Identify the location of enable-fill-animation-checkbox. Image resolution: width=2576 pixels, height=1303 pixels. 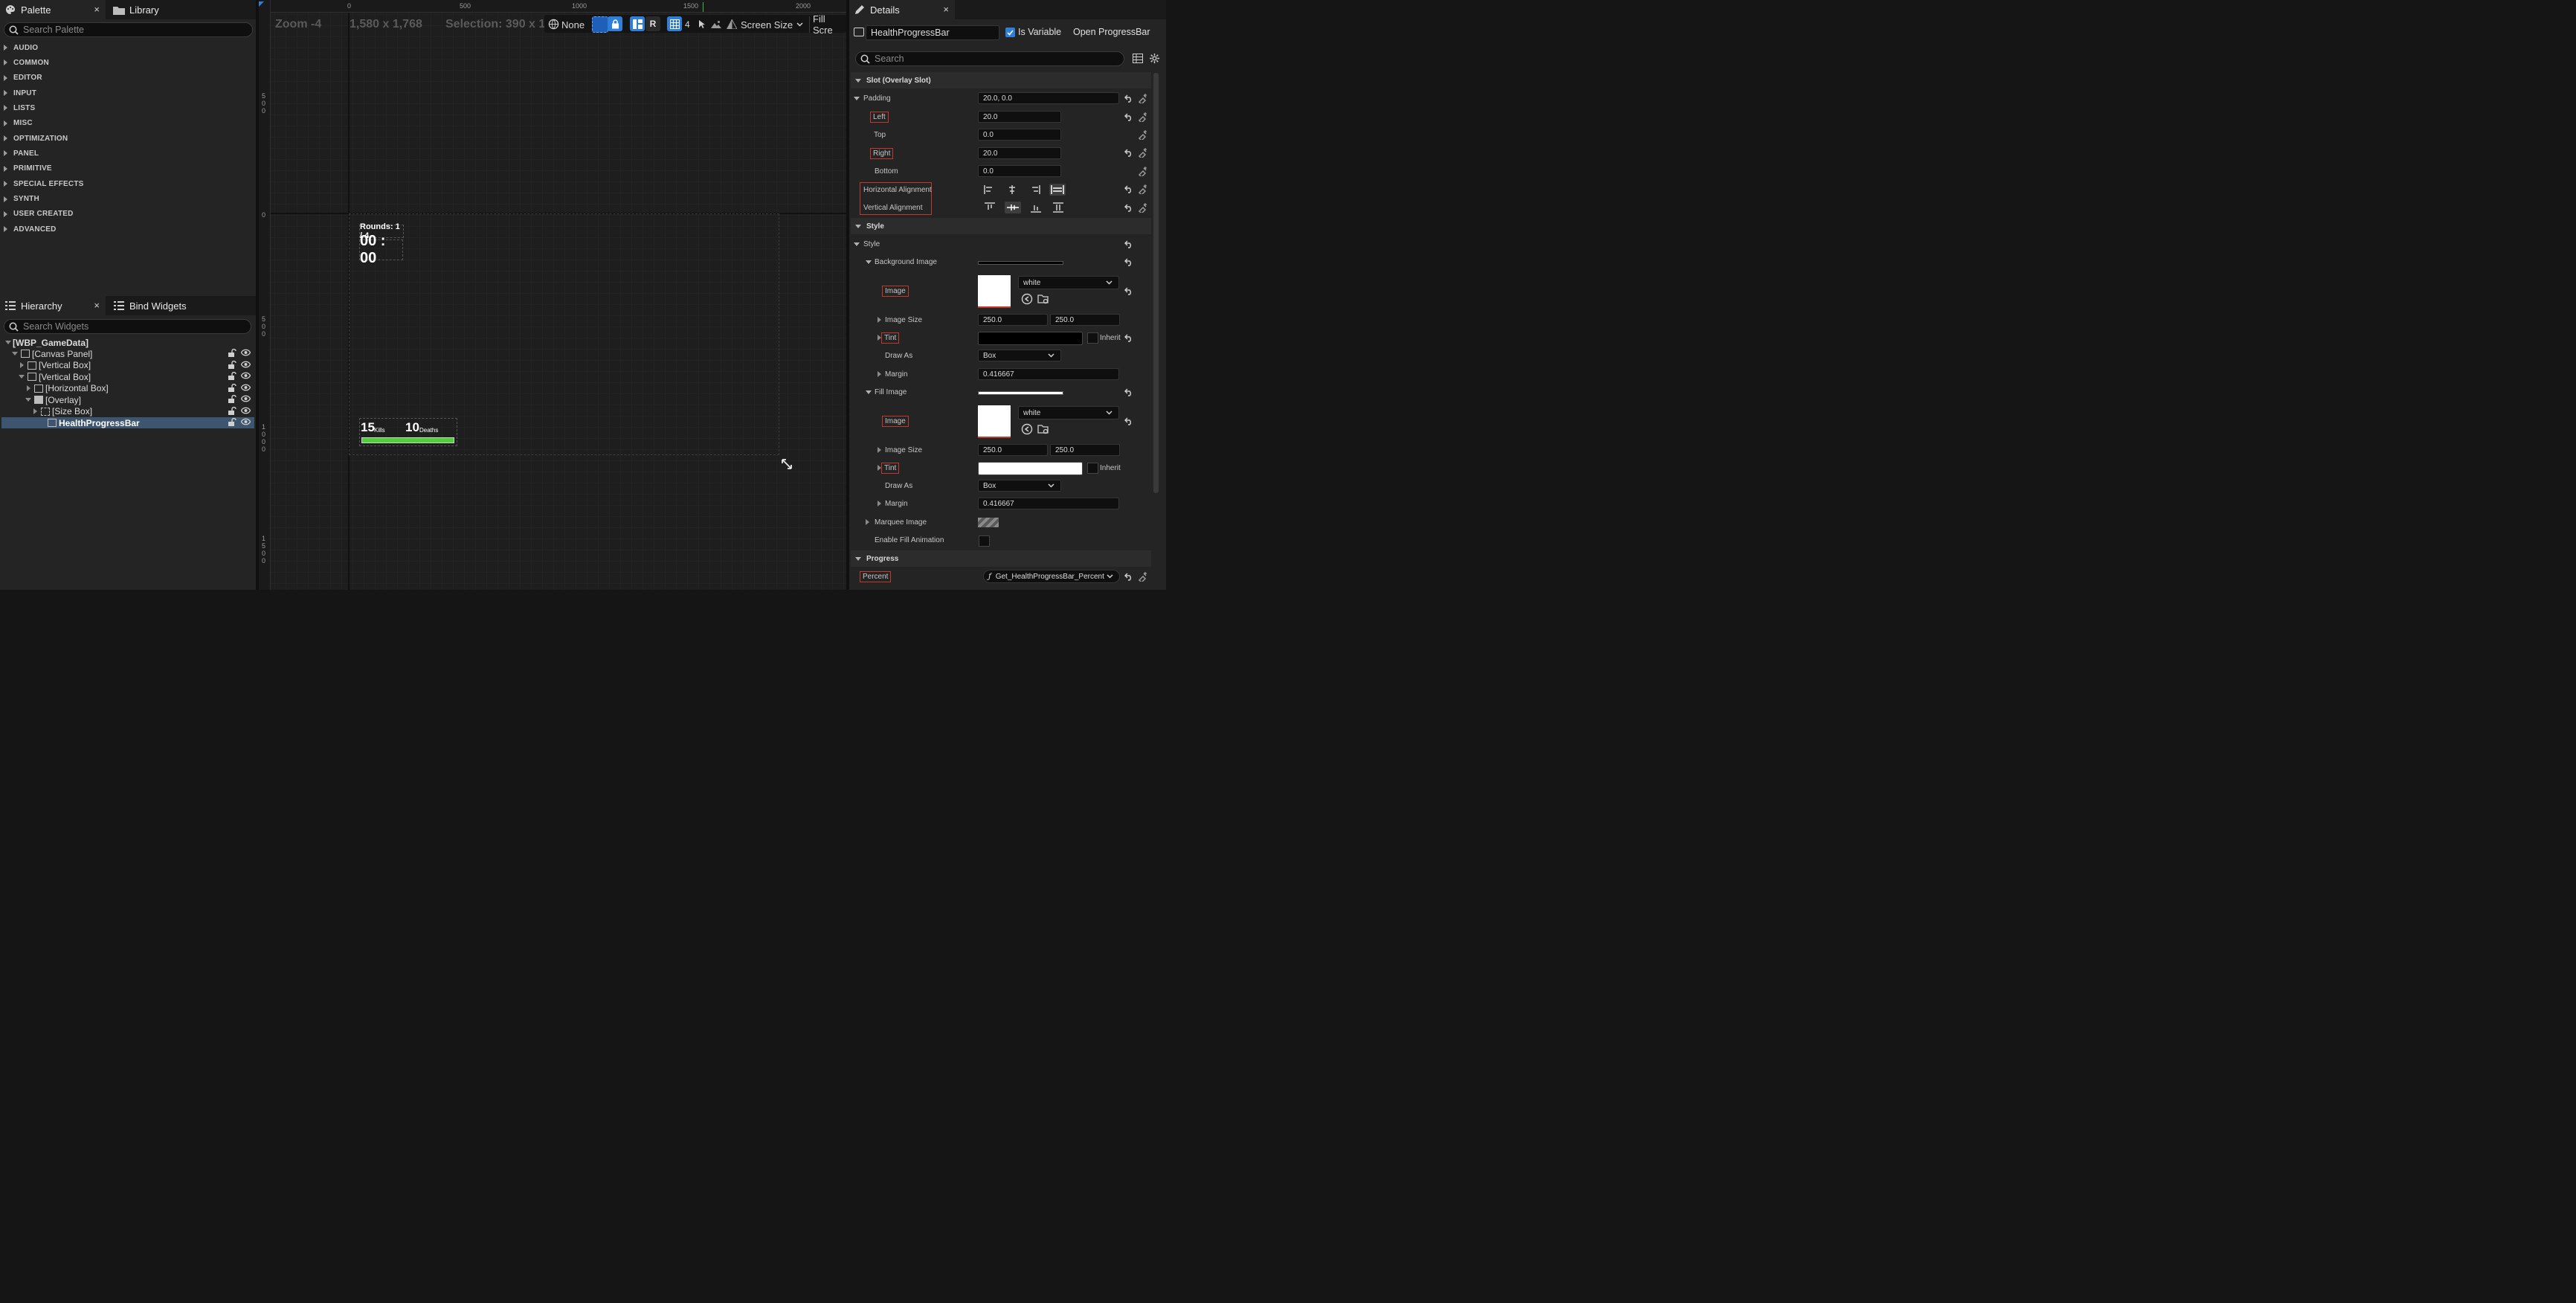
(984, 541).